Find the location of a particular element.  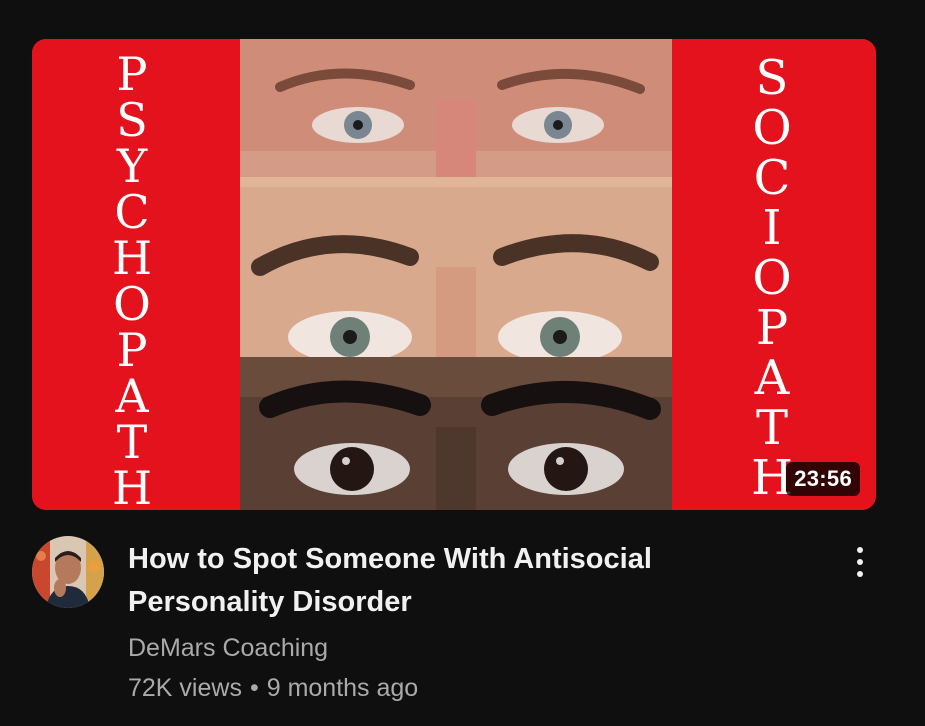

psychopath-letter: C is located at coordinates (132, 212).